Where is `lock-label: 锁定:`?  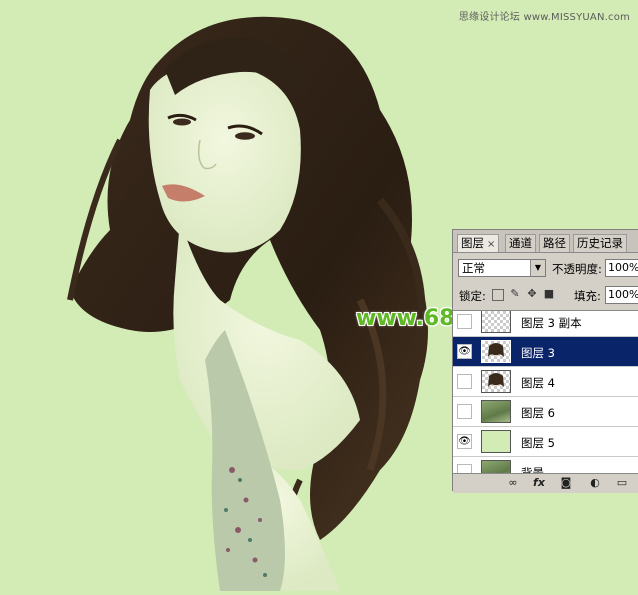
lock-label: 锁定: is located at coordinates (472, 296).